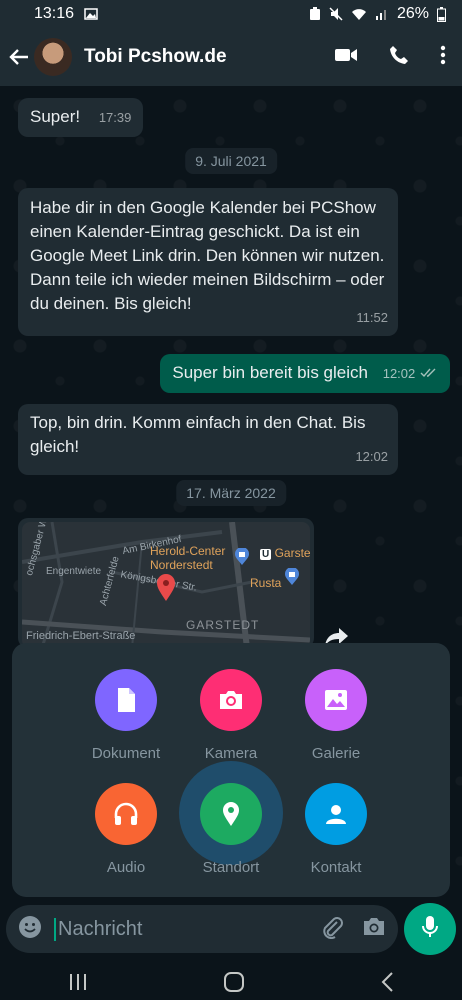 This screenshot has height=1000, width=462. What do you see at coordinates (336, 753) in the screenshot?
I see `attach-option-label: Galerie` at bounding box center [336, 753].